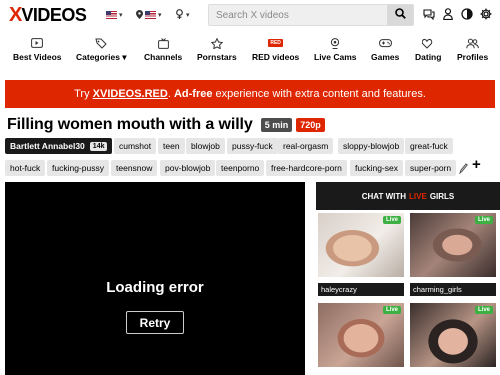 The image size is (500, 375). I want to click on tag-item: real-orgasm, so click(306, 146).